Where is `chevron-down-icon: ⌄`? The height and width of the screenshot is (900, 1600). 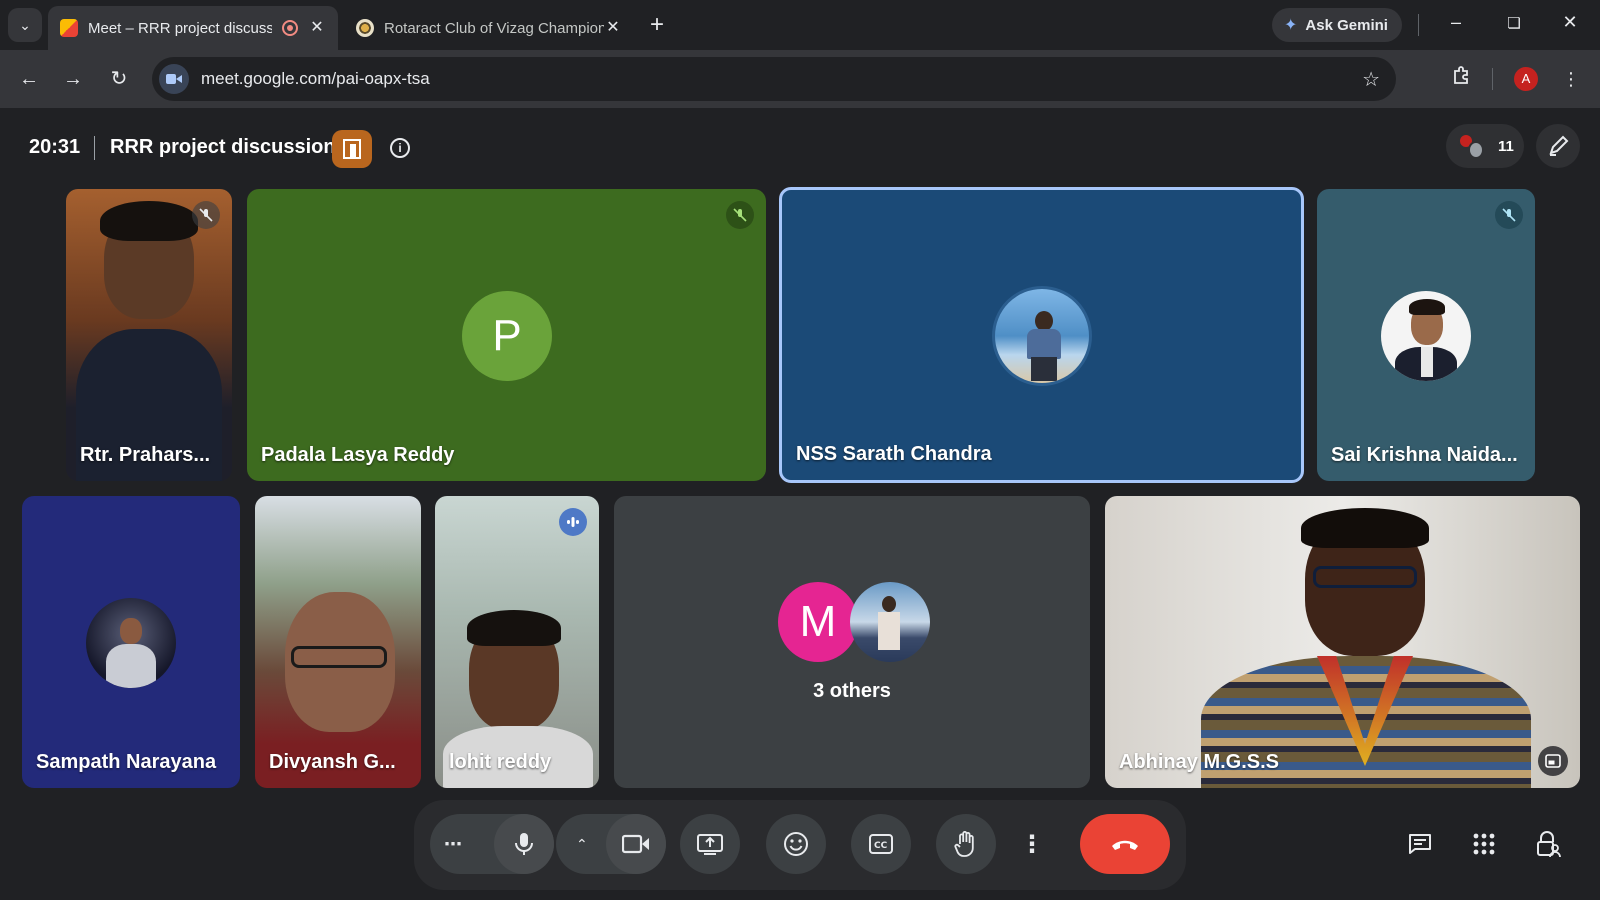
chevron-down-icon: ⌄ is located at coordinates (25, 24).